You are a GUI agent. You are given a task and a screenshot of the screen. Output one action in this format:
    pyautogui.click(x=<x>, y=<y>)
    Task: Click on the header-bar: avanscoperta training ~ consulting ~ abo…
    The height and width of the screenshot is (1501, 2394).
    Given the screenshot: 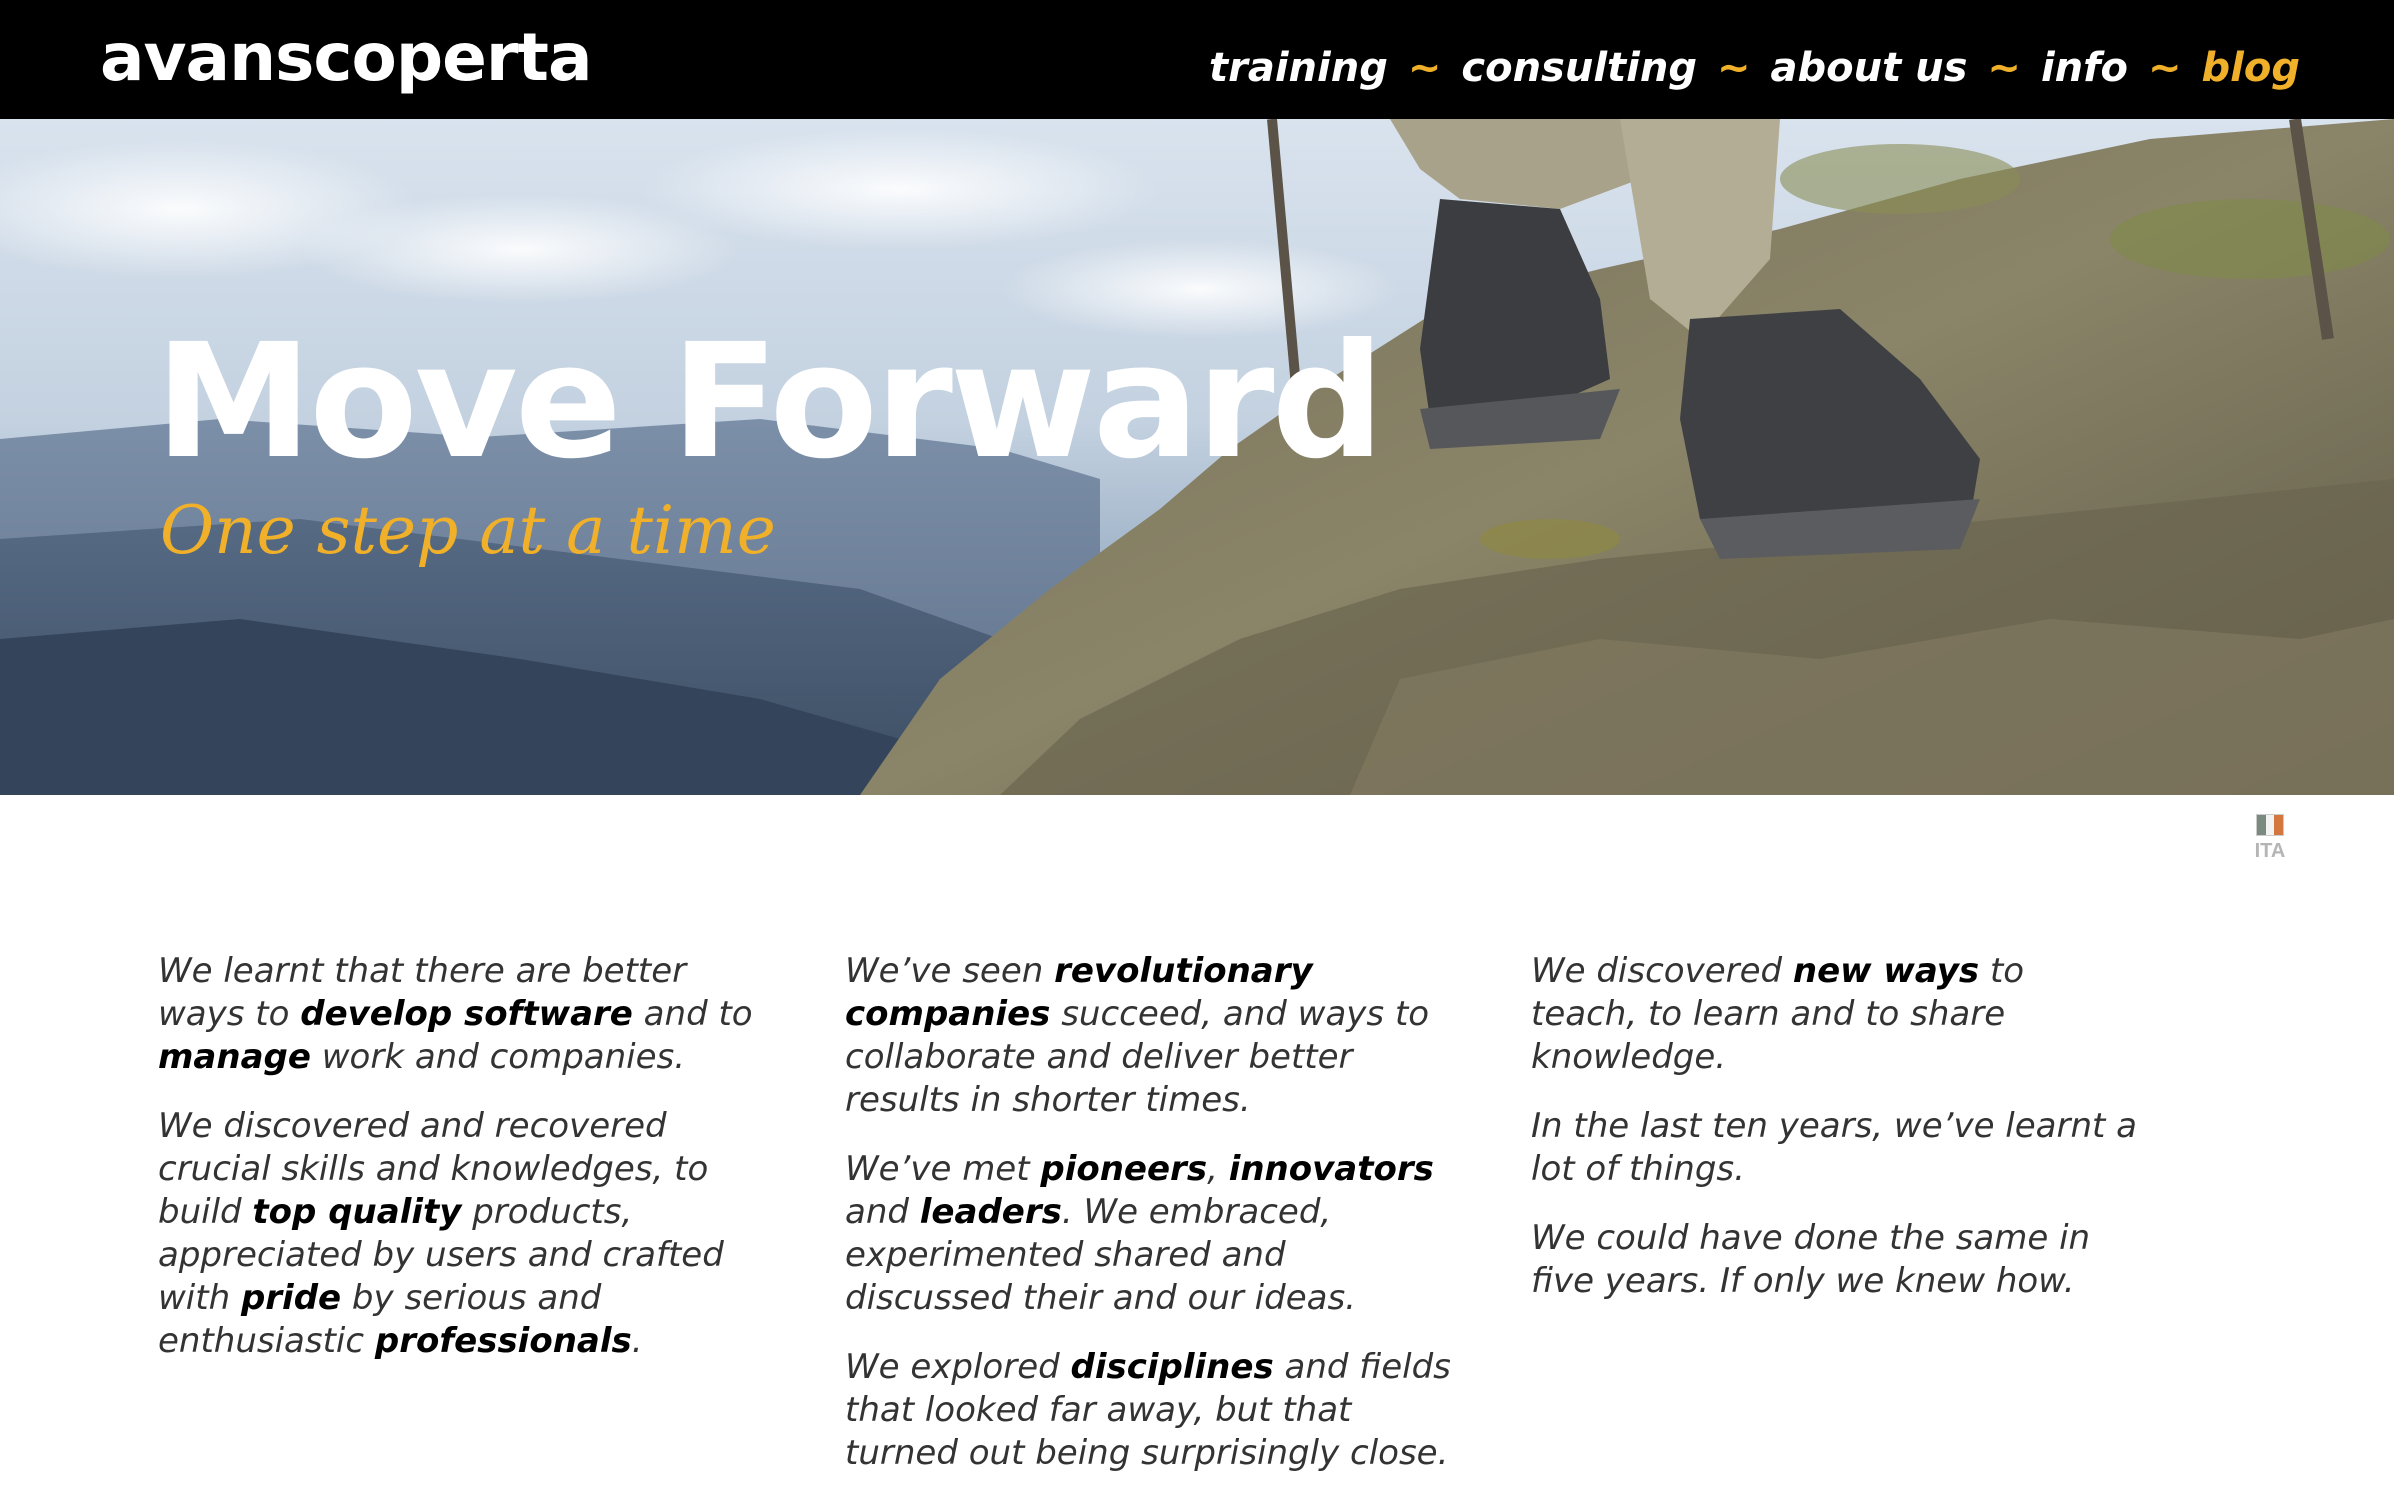 What is the action you would take?
    pyautogui.click(x=1197, y=59)
    